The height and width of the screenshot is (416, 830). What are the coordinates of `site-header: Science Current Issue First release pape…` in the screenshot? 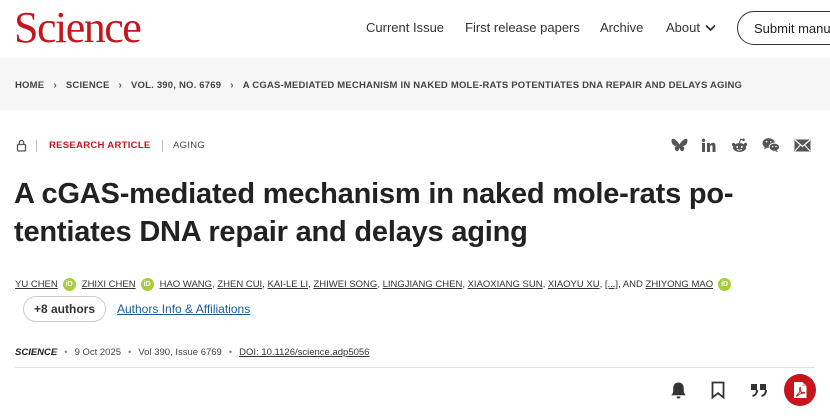 It's located at (415, 29).